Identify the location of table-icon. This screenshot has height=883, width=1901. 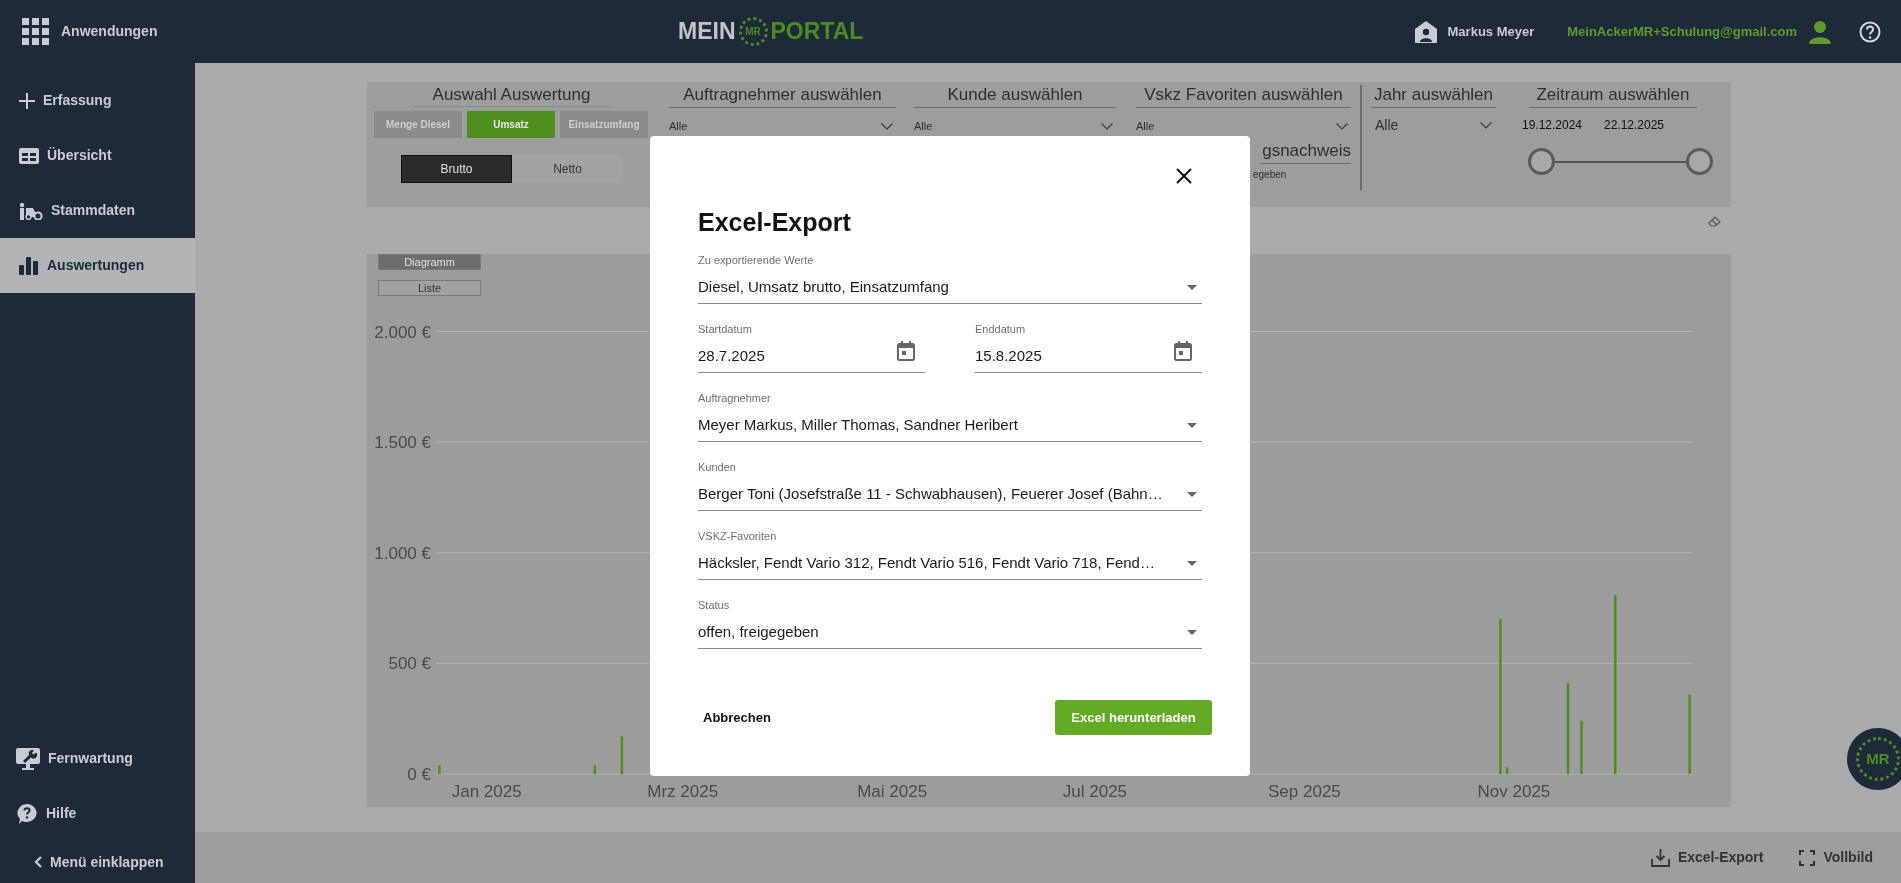
(29, 155).